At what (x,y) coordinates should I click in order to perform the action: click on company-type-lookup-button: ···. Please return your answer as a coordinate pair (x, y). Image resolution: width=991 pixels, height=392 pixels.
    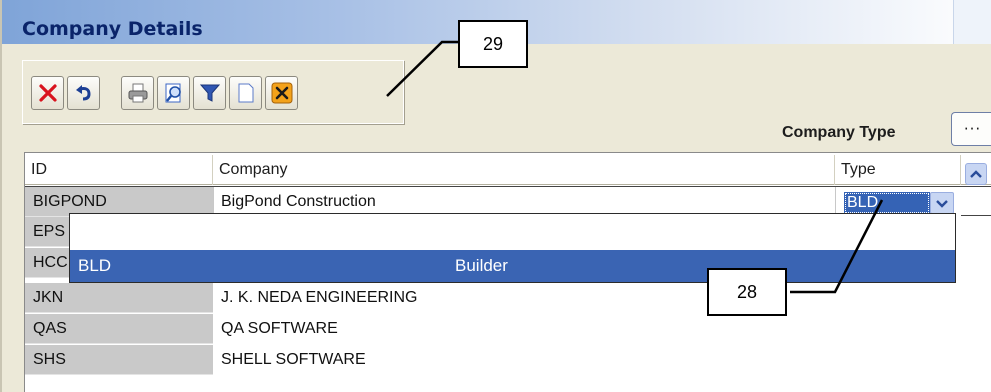
    Looking at the image, I should click on (971, 129).